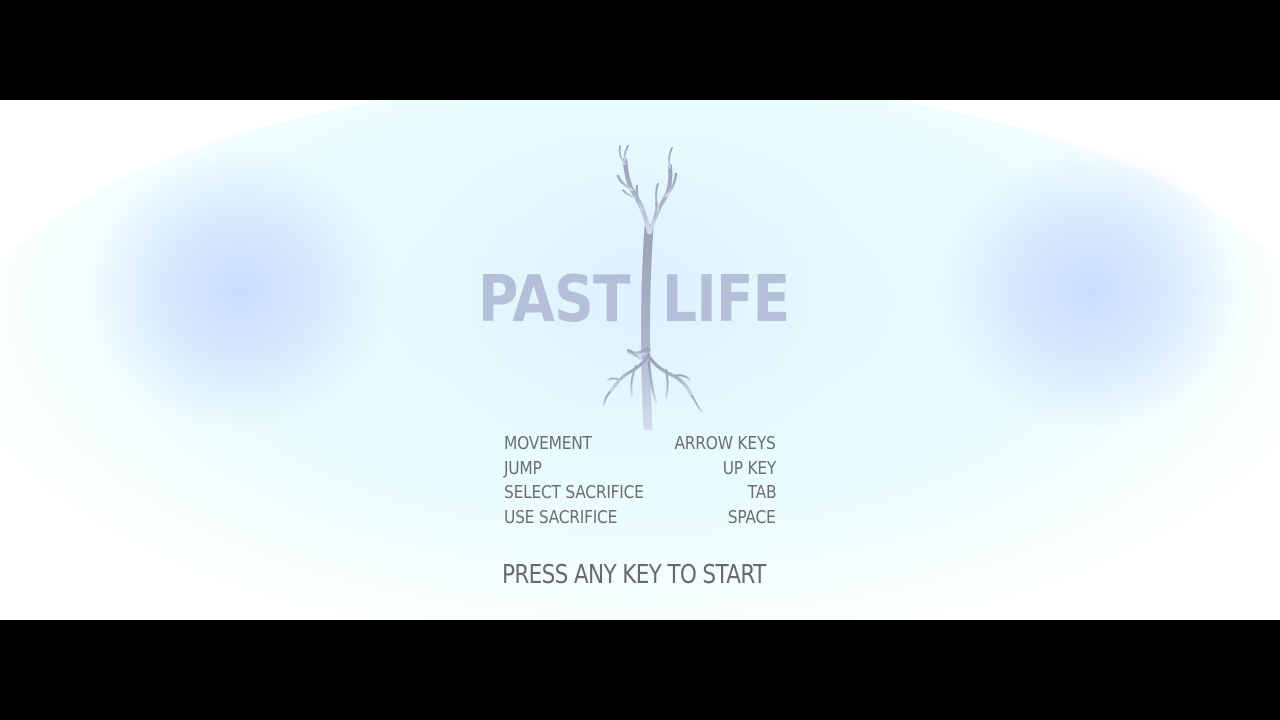 This screenshot has width=1280, height=720. What do you see at coordinates (640, 285) in the screenshot?
I see `game-logo: PAST LIFE` at bounding box center [640, 285].